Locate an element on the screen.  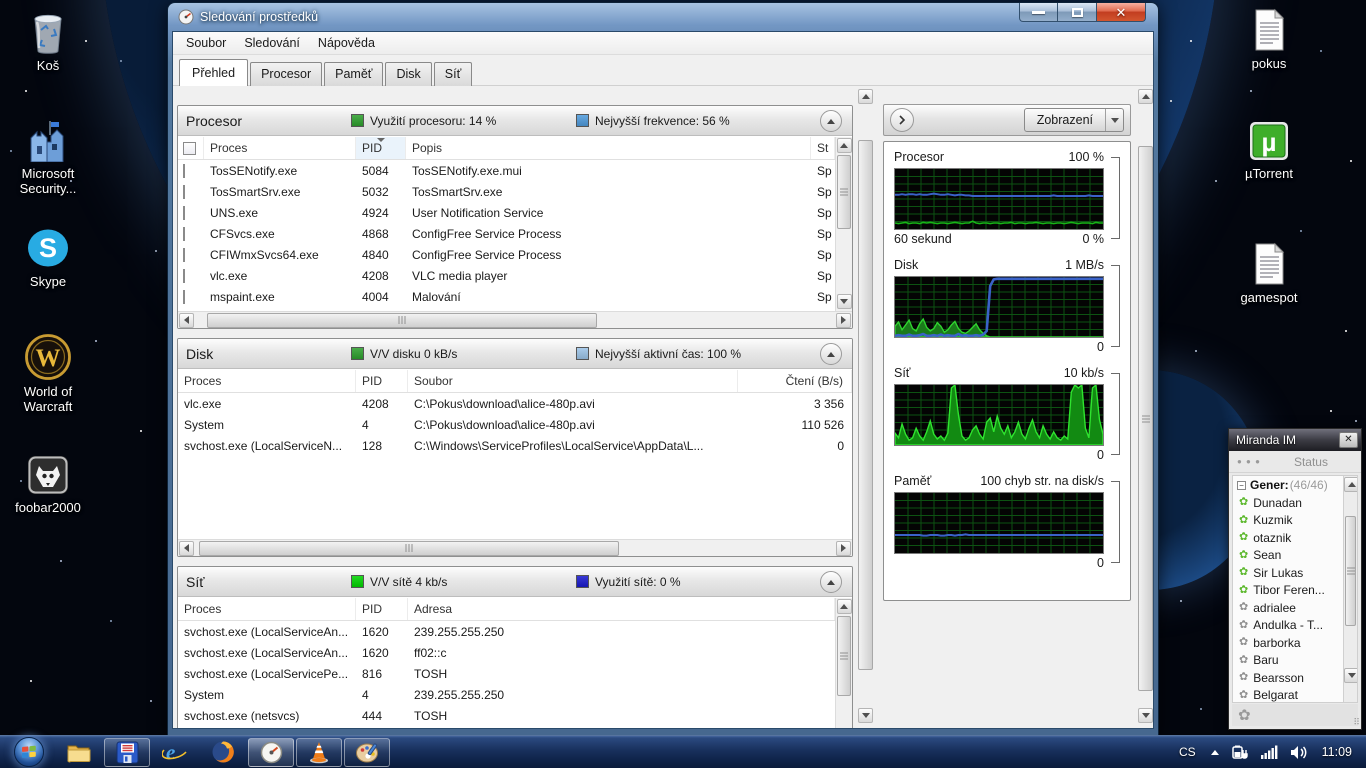
table-row: TosSENotify.exe 5084 TosSENotify.exe.mui Sp is located at coordinates (506, 170).